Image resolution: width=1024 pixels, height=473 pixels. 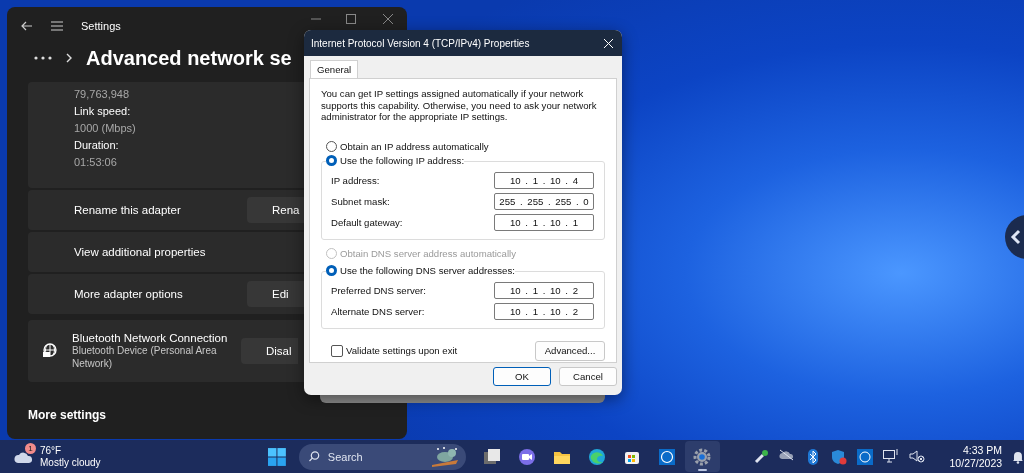 What do you see at coordinates (761, 456) in the screenshot?
I see `network-icon` at bounding box center [761, 456].